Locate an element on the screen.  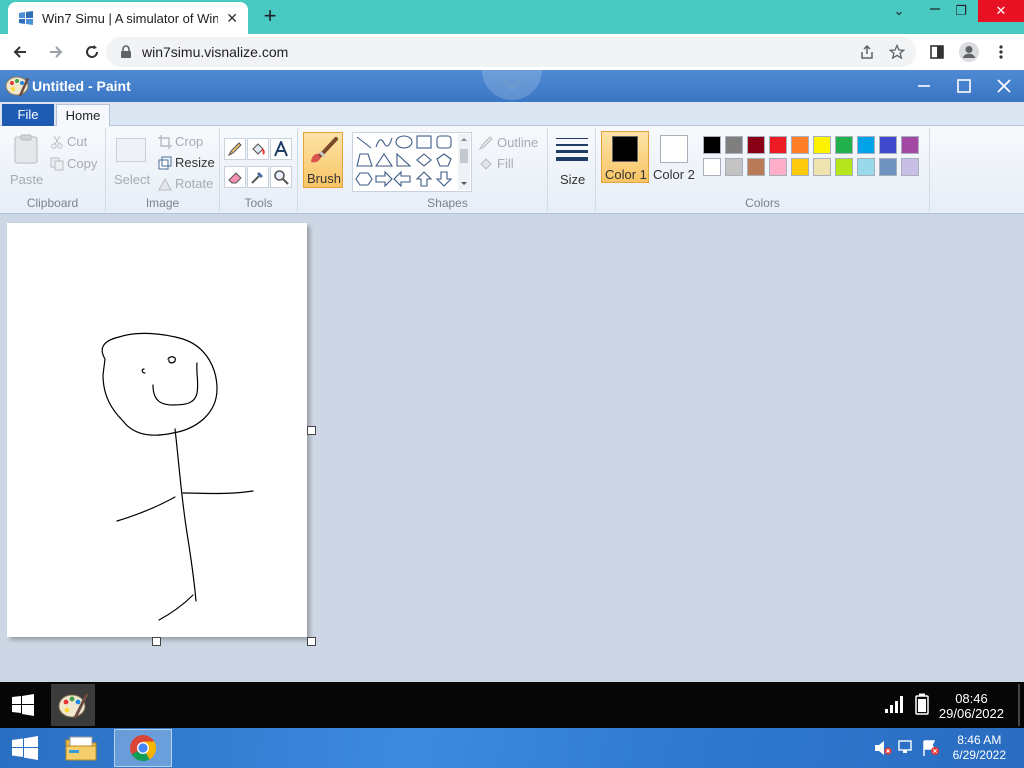
address-bar: win7simu.visnalize.com is located at coordinates (511, 52).